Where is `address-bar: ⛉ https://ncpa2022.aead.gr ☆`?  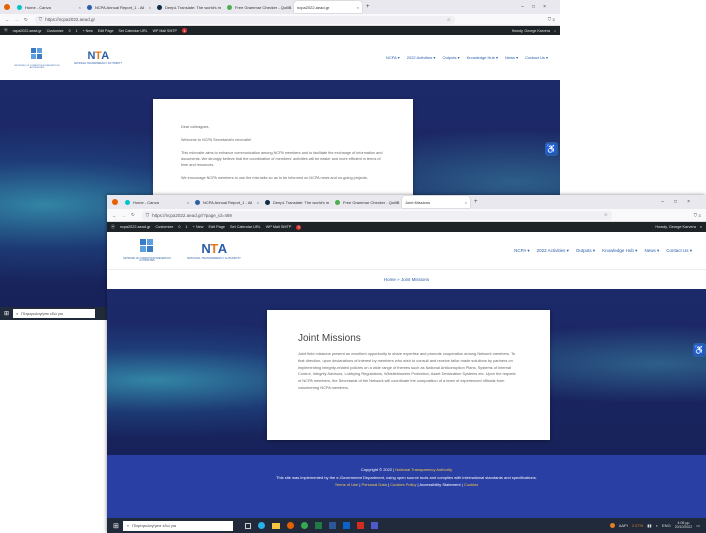
address-bar: ⛉ https://ncpa2022.aead.gr ☆ is located at coordinates (244, 19).